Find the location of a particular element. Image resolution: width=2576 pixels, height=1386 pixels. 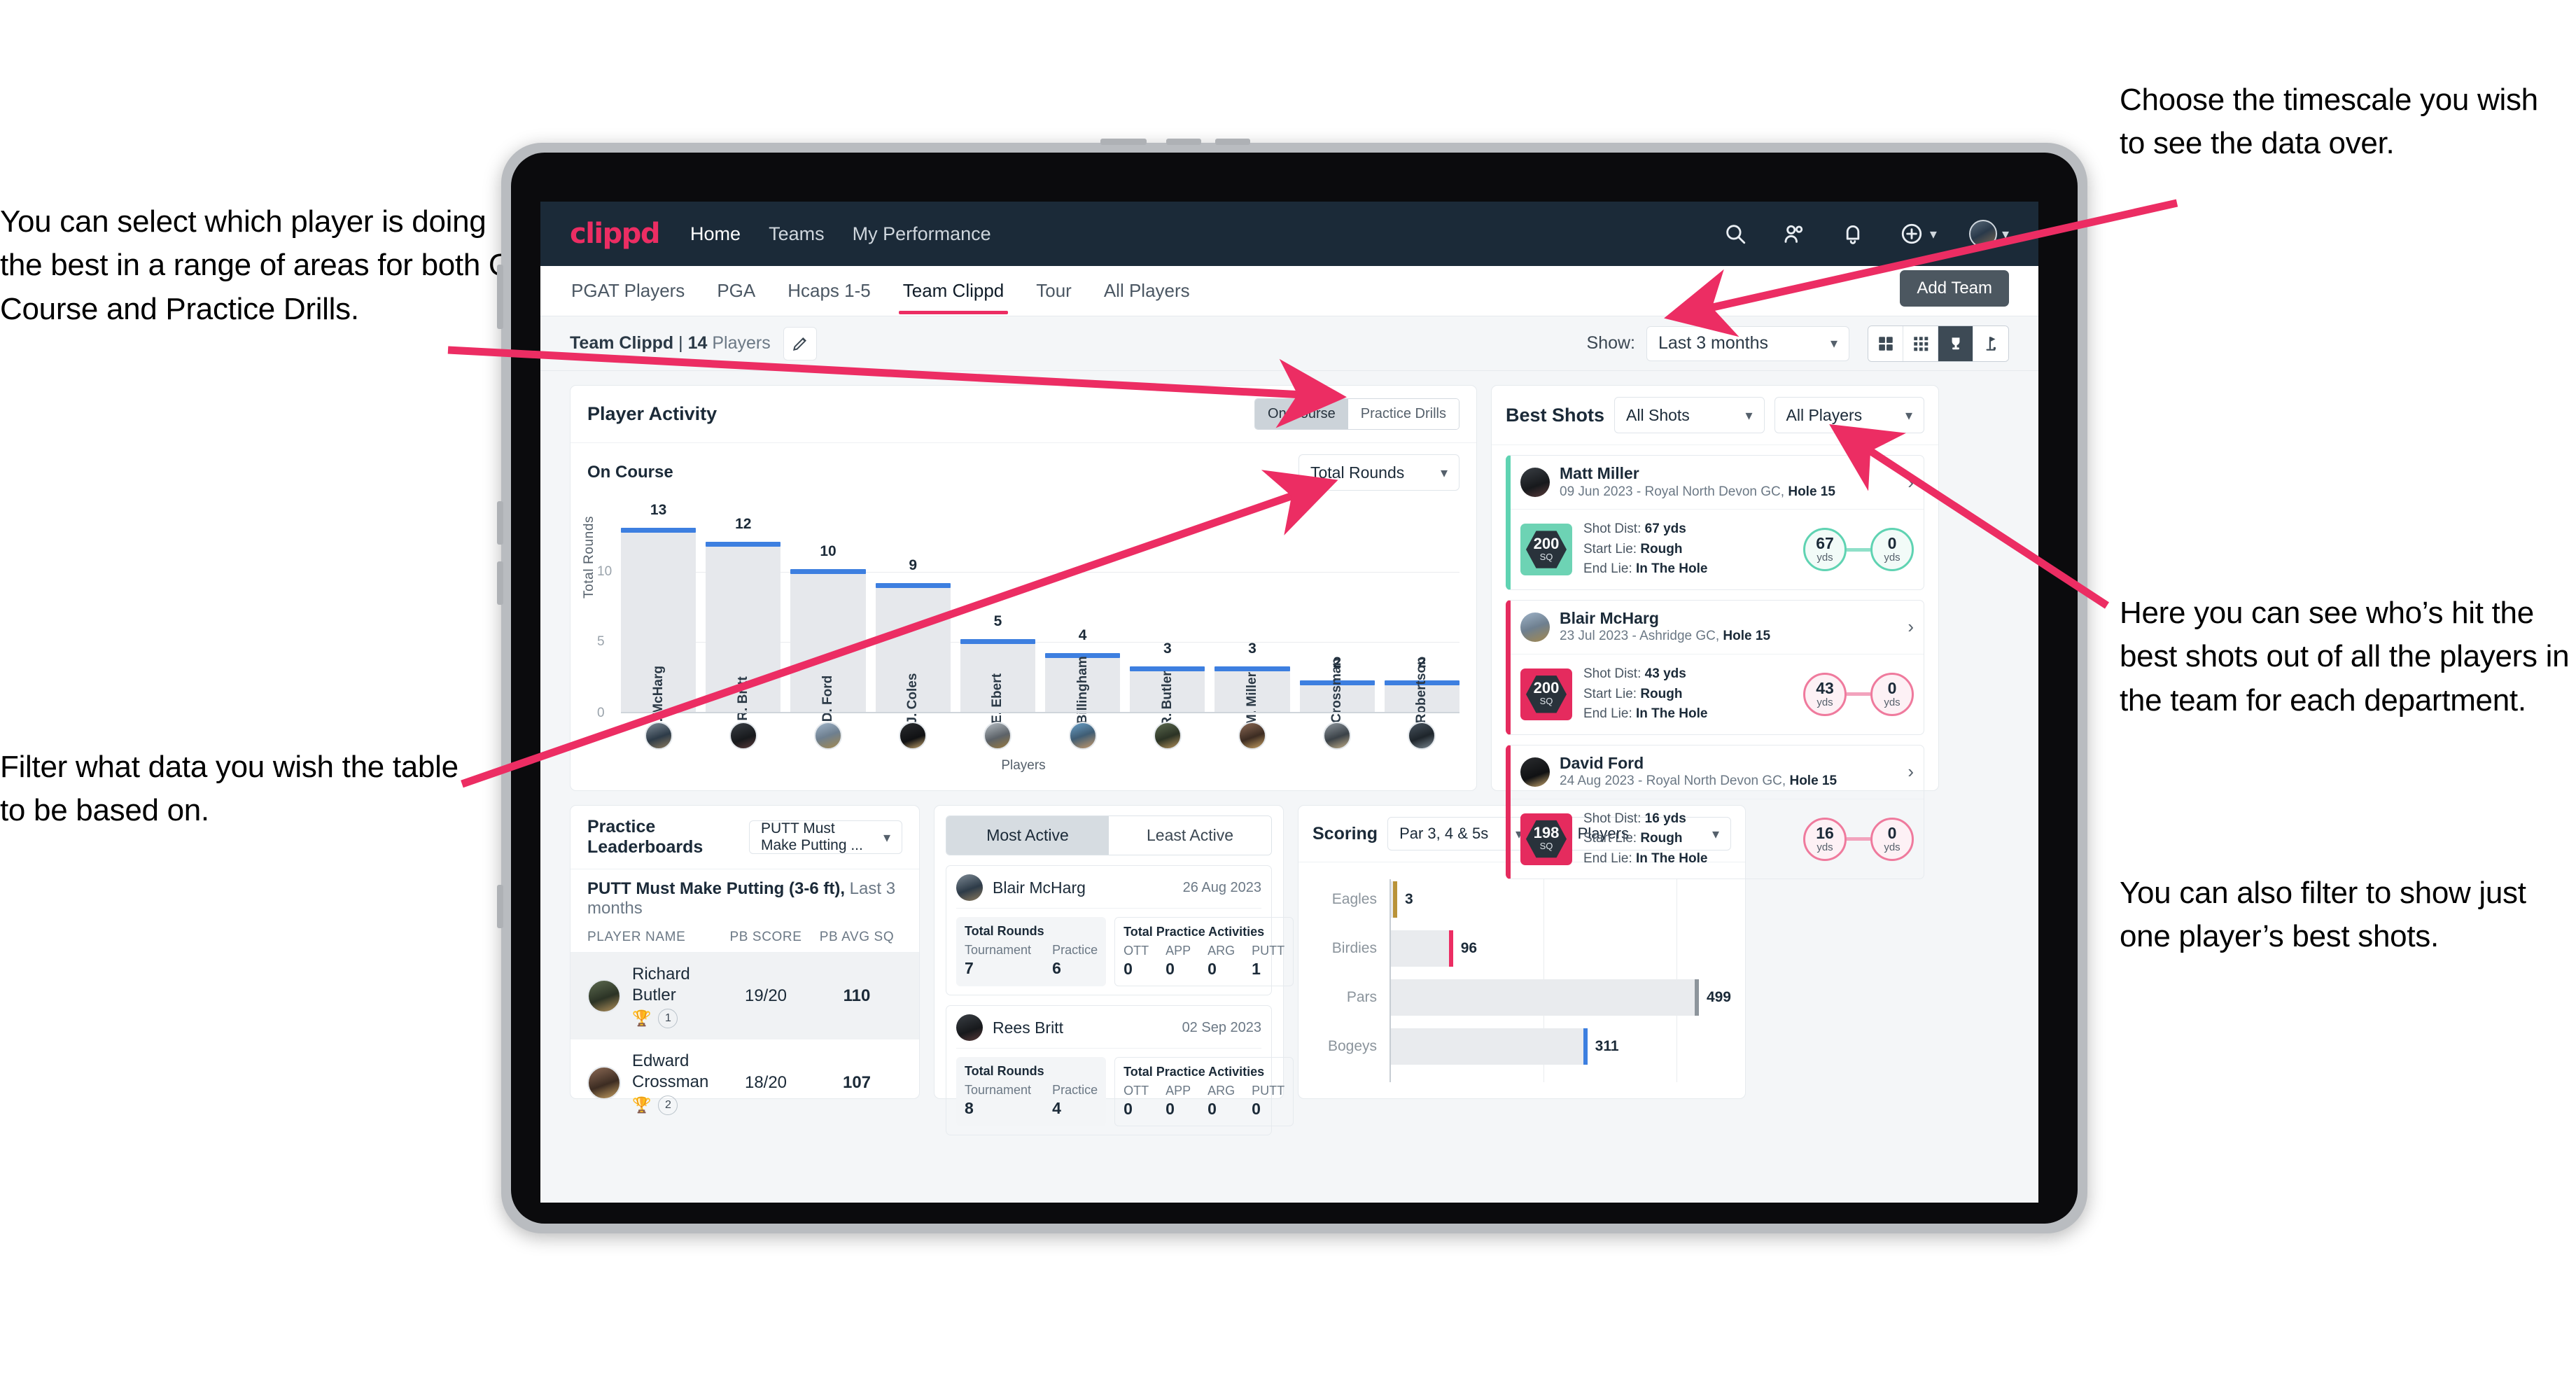

chevron-down-icon-add: ▾ is located at coordinates (1933, 234).